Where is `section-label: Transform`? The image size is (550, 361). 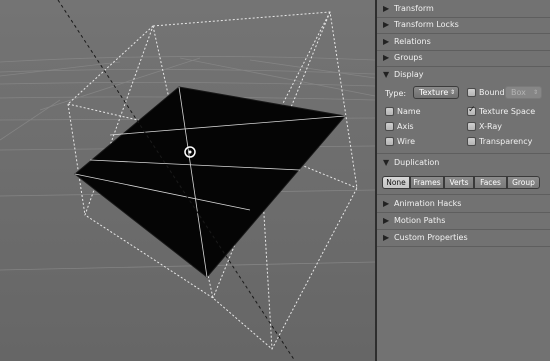
section-label: Transform is located at coordinates (414, 8).